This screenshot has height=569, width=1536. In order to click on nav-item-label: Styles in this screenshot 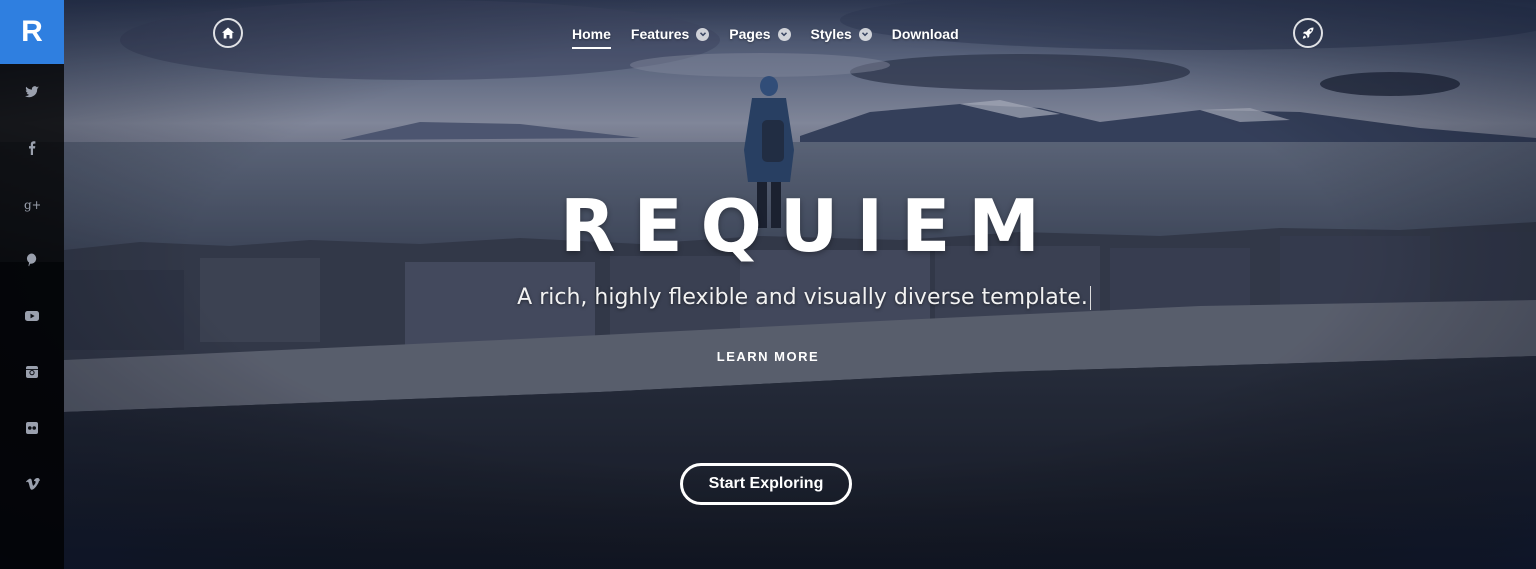, I will do `click(831, 34)`.